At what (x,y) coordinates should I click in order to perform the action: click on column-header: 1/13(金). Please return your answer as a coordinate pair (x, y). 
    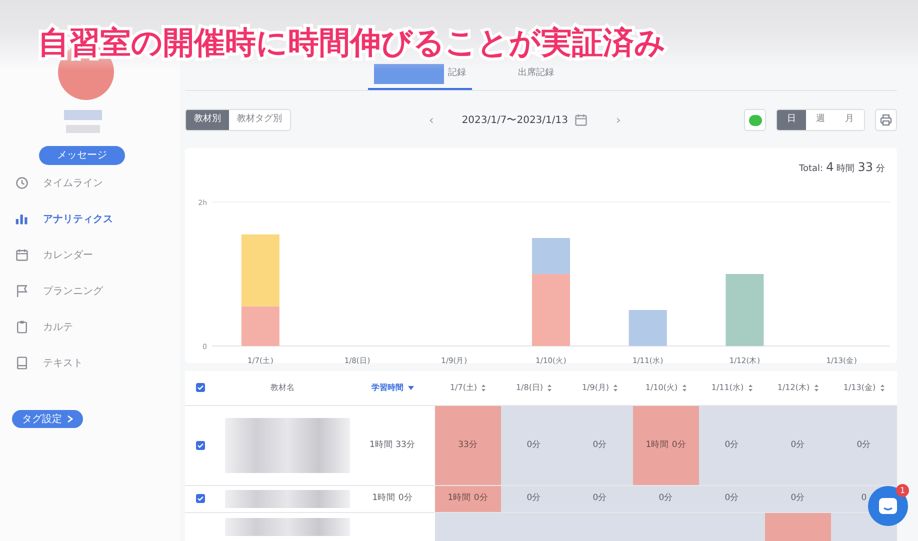
    Looking at the image, I should click on (859, 388).